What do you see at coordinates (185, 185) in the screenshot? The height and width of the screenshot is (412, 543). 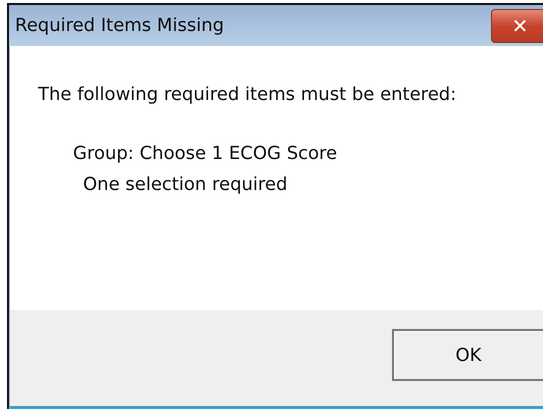 I see `requirement-text: One selection required` at bounding box center [185, 185].